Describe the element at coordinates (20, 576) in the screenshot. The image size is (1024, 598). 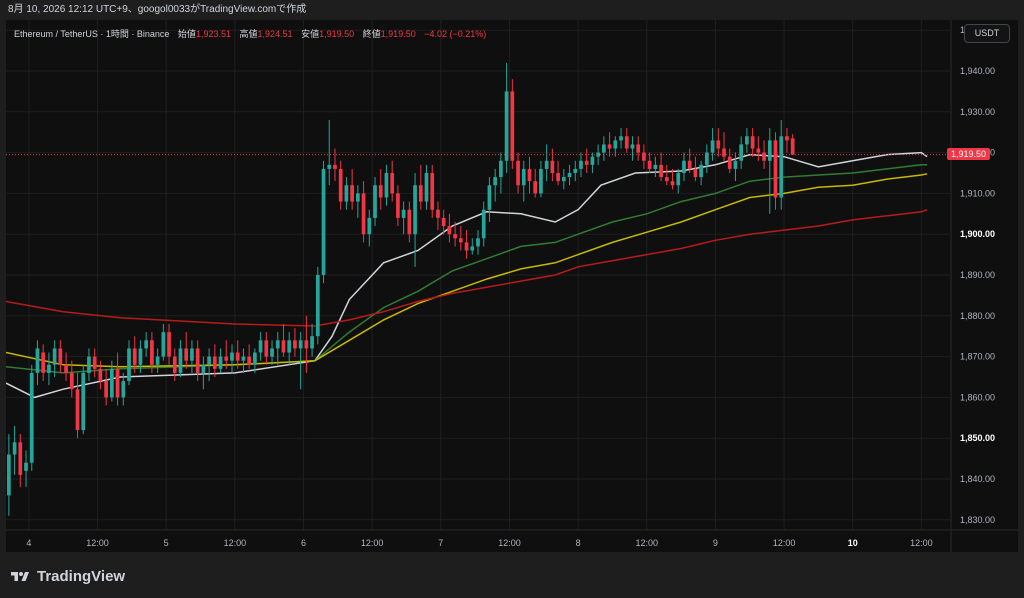
I see `tradingview-icon` at that location.